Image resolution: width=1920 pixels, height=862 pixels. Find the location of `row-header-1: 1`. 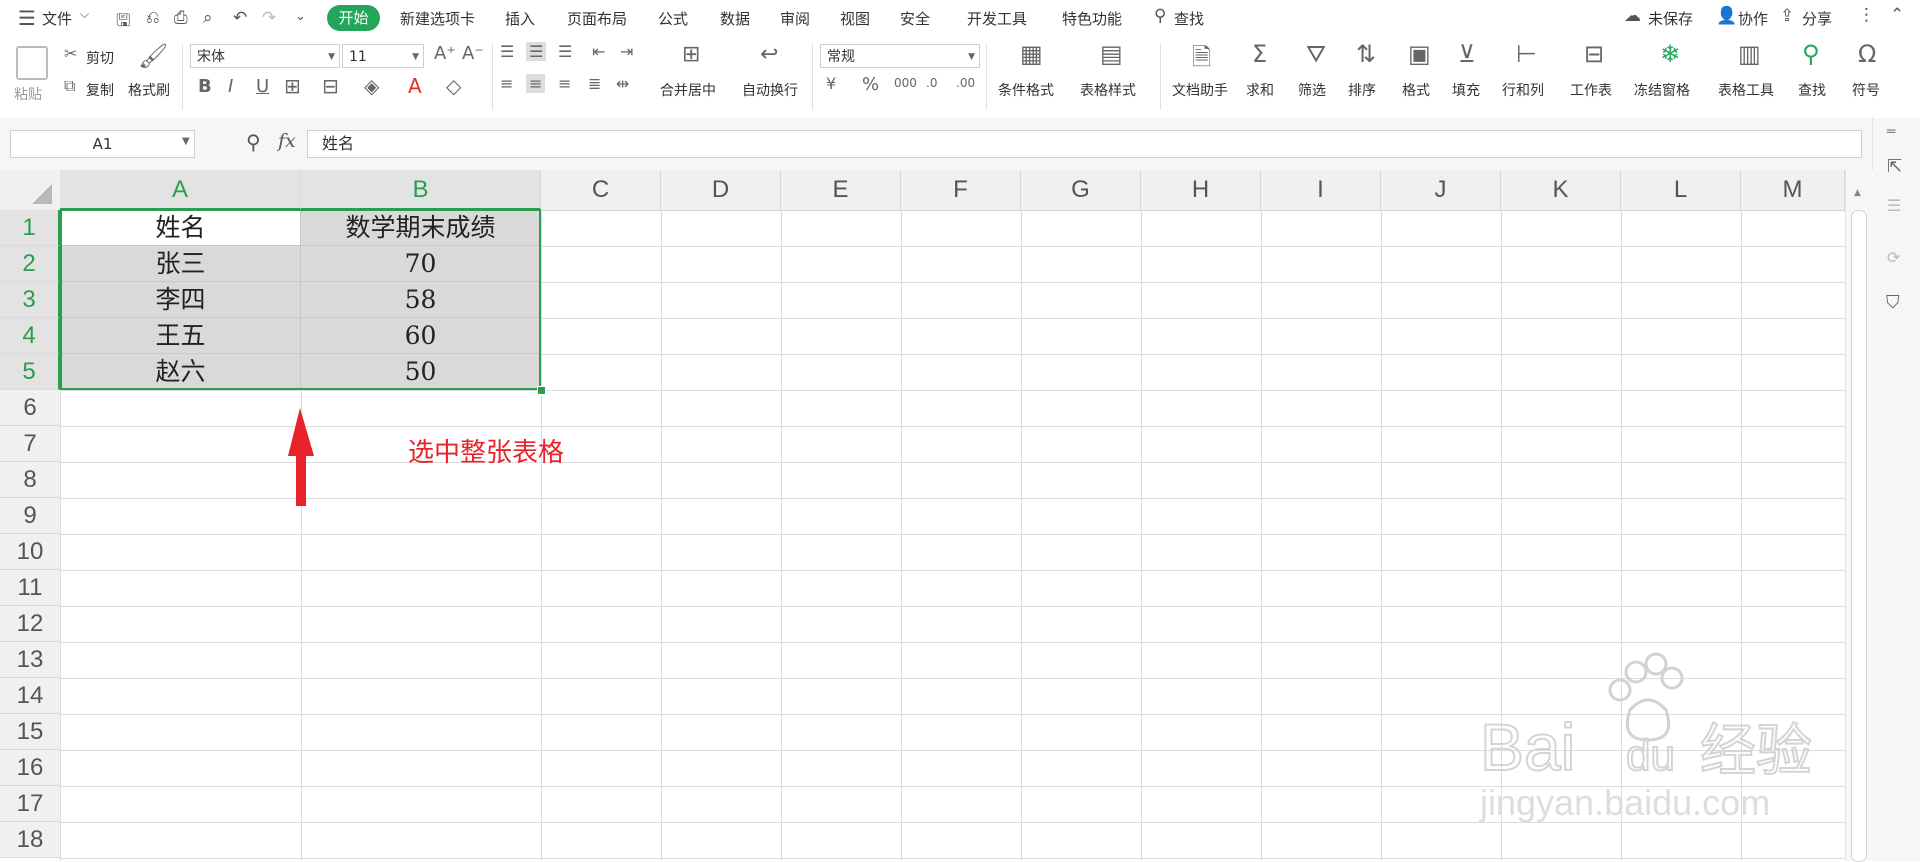

row-header-1: 1 is located at coordinates (30, 228).